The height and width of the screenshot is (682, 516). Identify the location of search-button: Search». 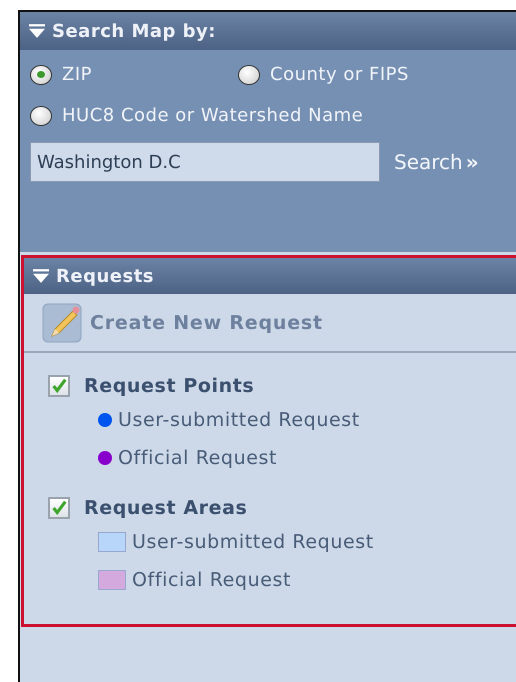
(436, 162).